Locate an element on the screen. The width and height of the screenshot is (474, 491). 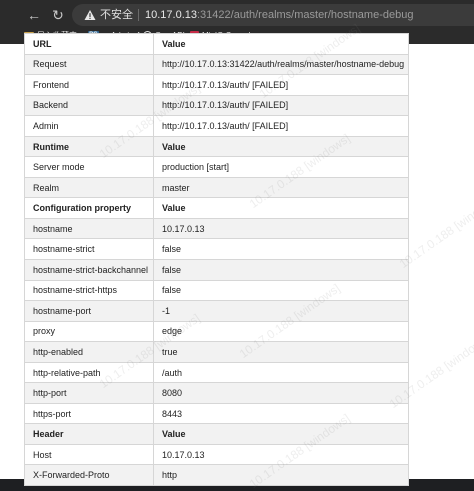
table-cell-key: Server mode is located at coordinates (89, 167).